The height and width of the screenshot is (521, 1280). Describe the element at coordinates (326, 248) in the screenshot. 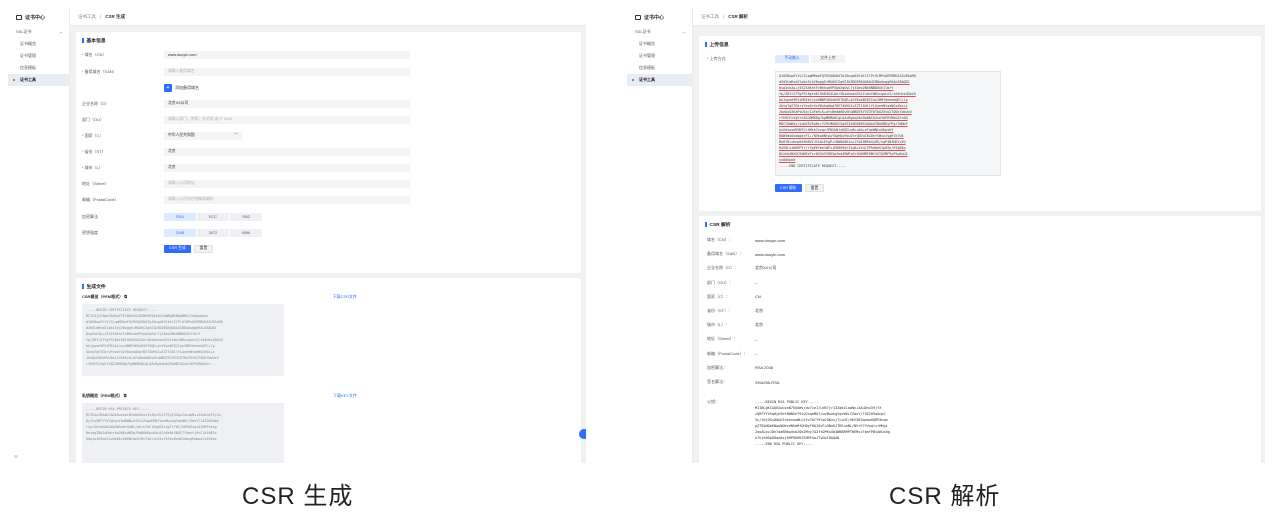

I see `form-row-actions: CSR 生成 重置` at that location.